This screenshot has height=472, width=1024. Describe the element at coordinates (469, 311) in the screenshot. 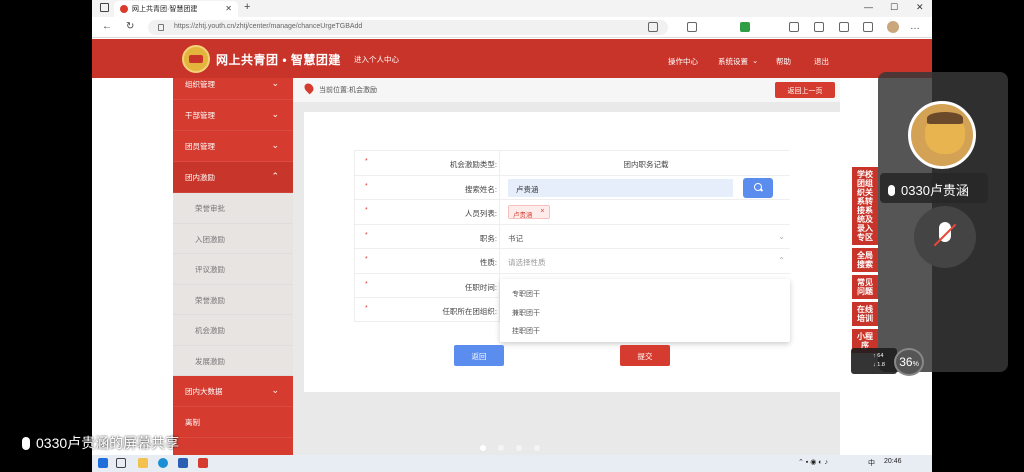

I see `org-label: 任职所在团组织:` at that location.